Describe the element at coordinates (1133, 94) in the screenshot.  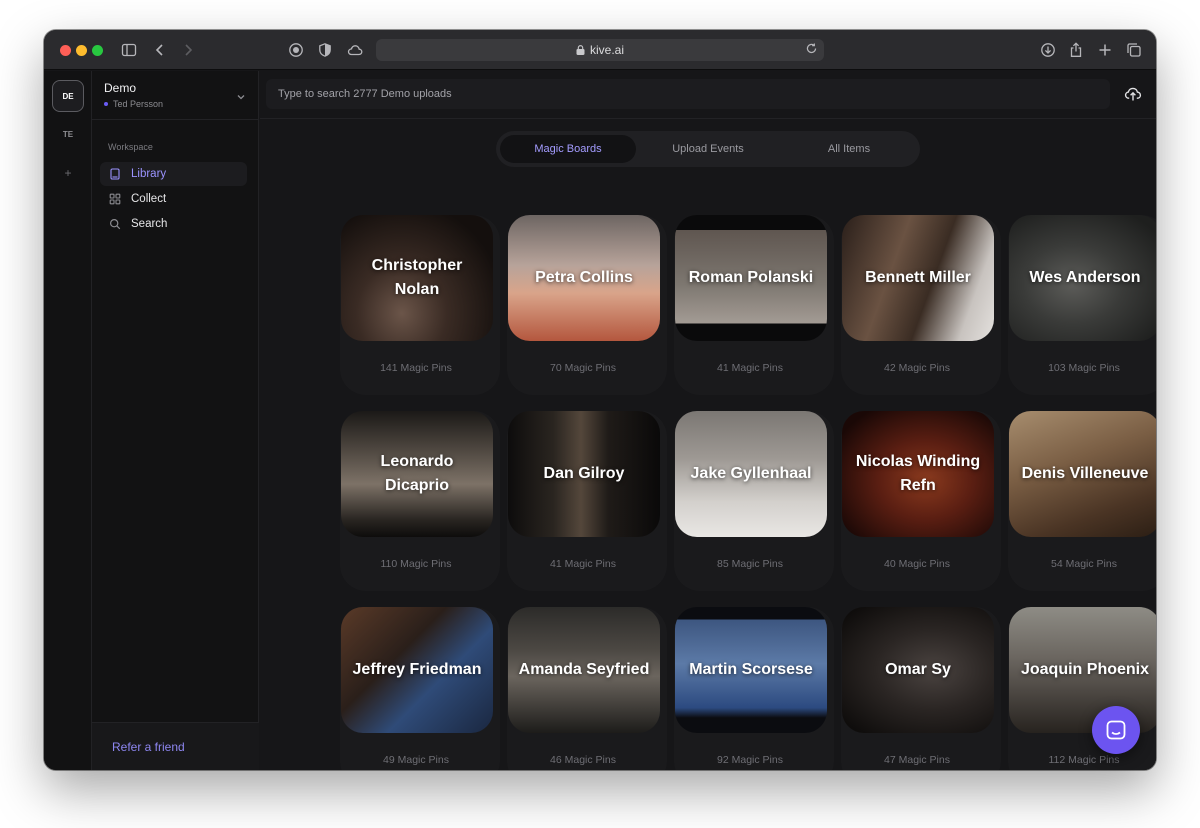
I see `upload-icon` at that location.